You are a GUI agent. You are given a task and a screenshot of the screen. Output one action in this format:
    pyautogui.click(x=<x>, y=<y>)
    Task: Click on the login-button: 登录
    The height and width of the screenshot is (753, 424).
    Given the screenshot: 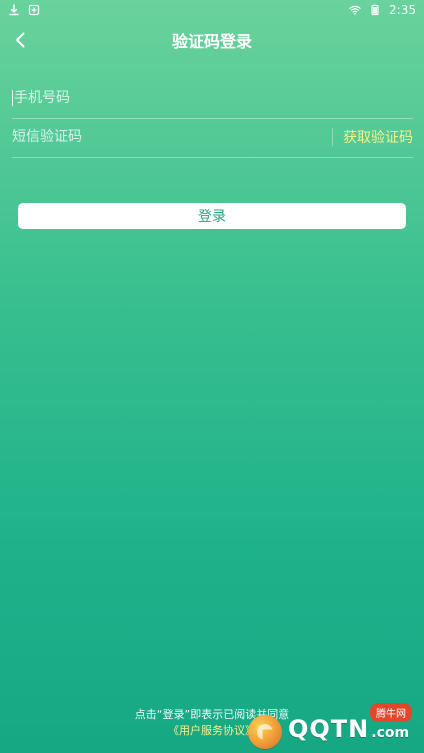 What is the action you would take?
    pyautogui.click(x=212, y=216)
    